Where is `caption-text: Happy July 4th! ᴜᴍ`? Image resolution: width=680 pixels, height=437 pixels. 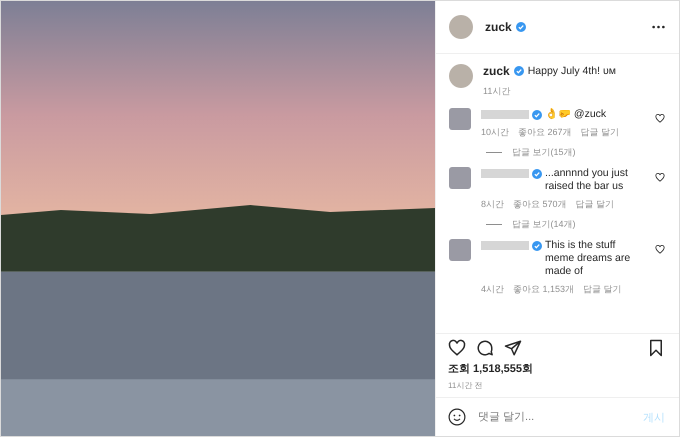 caption-text: Happy July 4th! ᴜᴍ is located at coordinates (572, 71).